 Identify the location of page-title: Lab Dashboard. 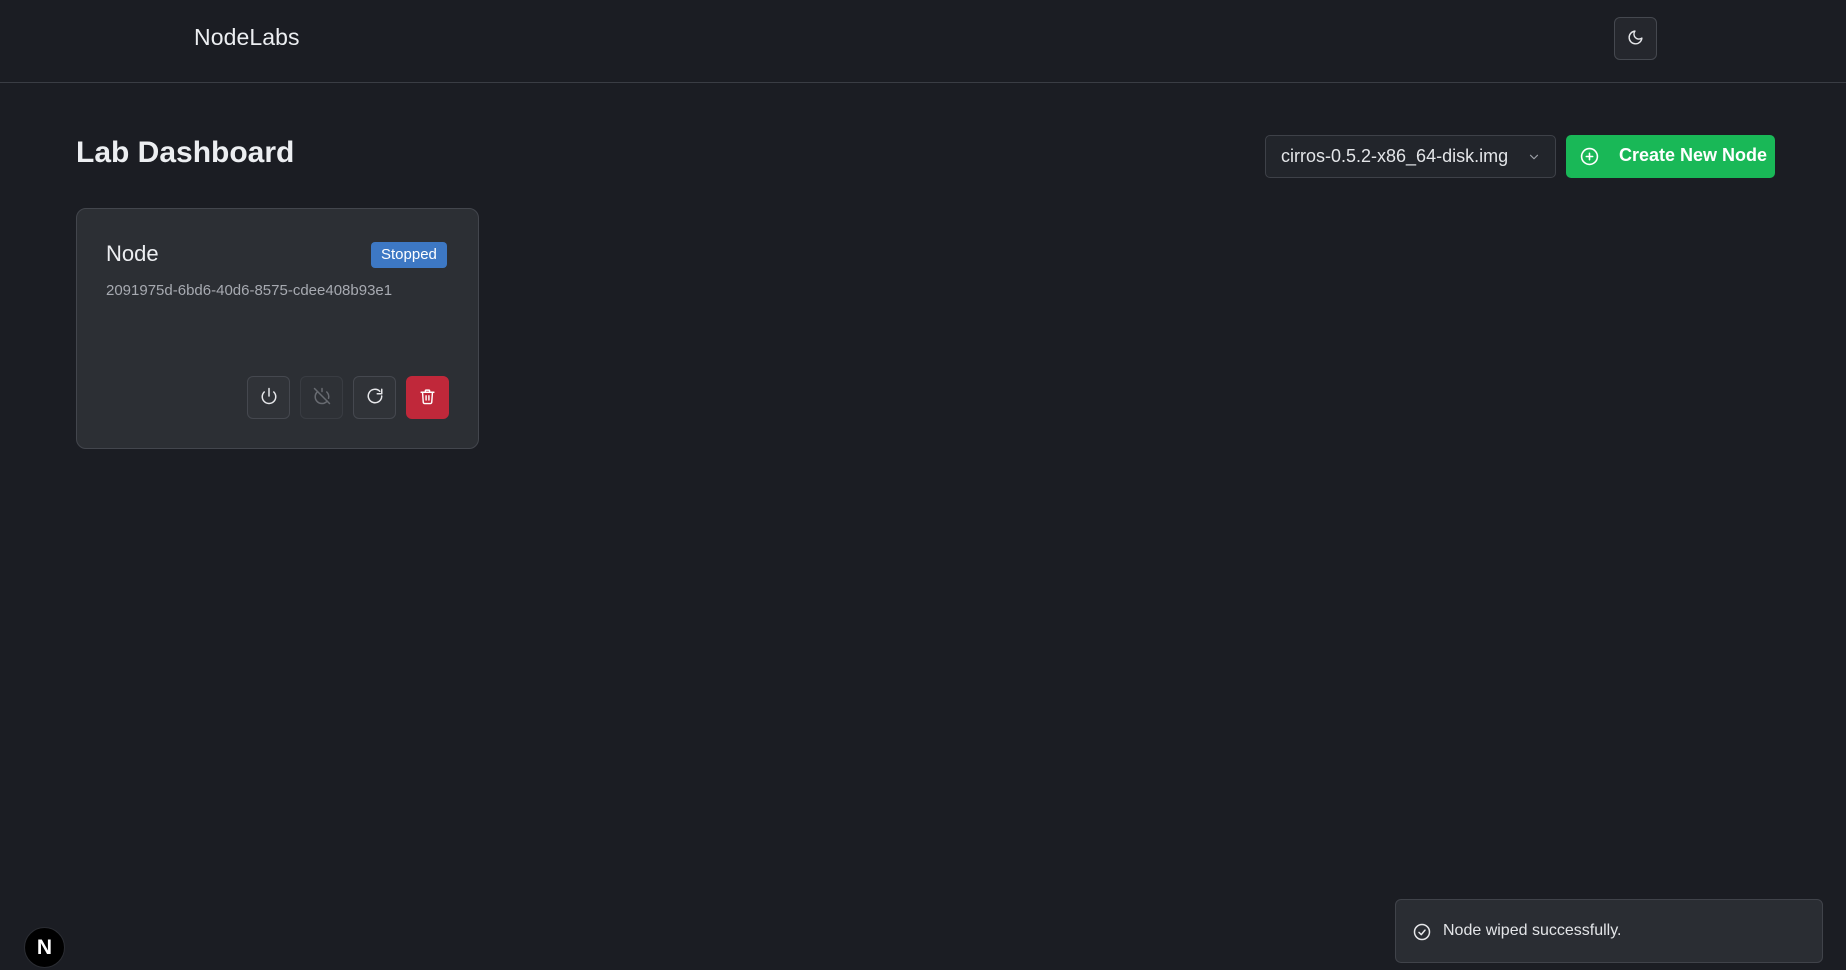
(185, 152).